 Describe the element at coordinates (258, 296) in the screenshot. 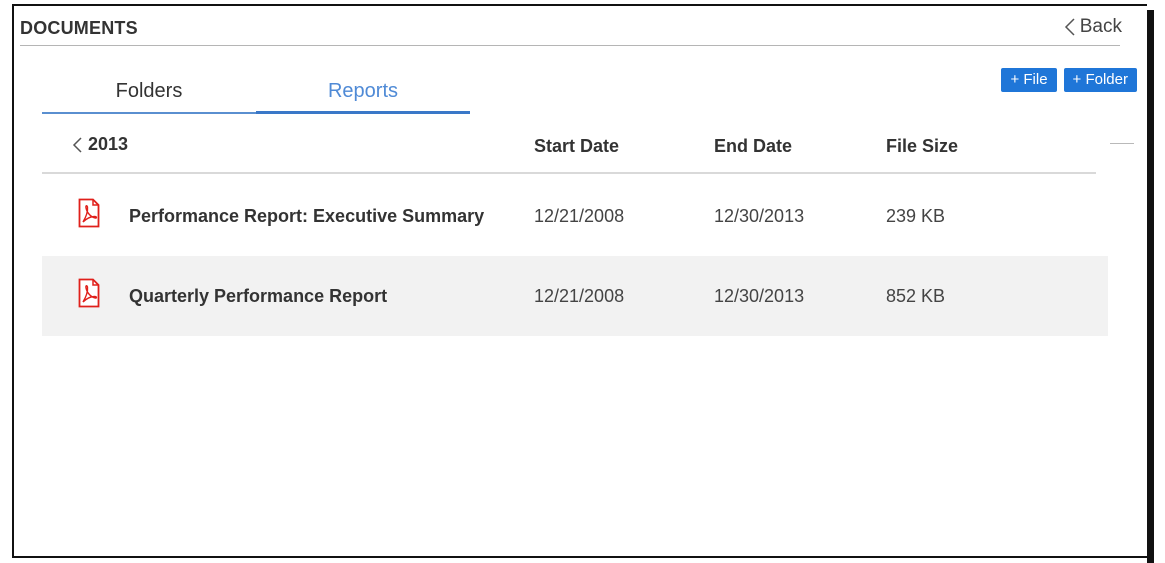

I see `file-name: Quarterly Performance Report` at that location.